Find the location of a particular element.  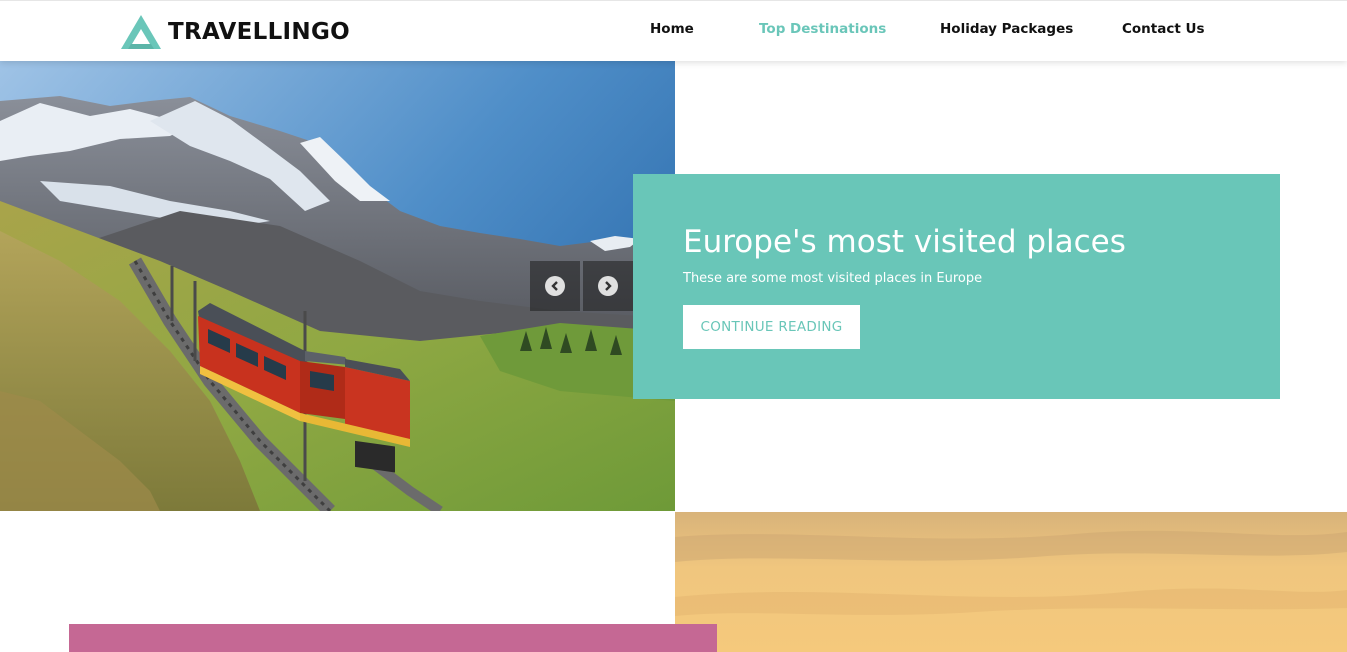

chevron-left-circle-icon is located at coordinates (555, 286).